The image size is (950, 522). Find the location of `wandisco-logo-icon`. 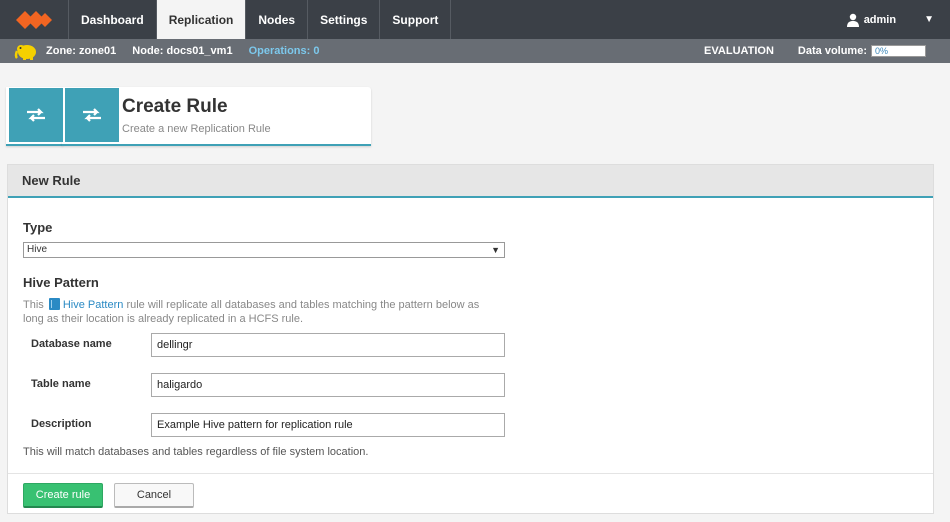

wandisco-logo-icon is located at coordinates (34, 19).